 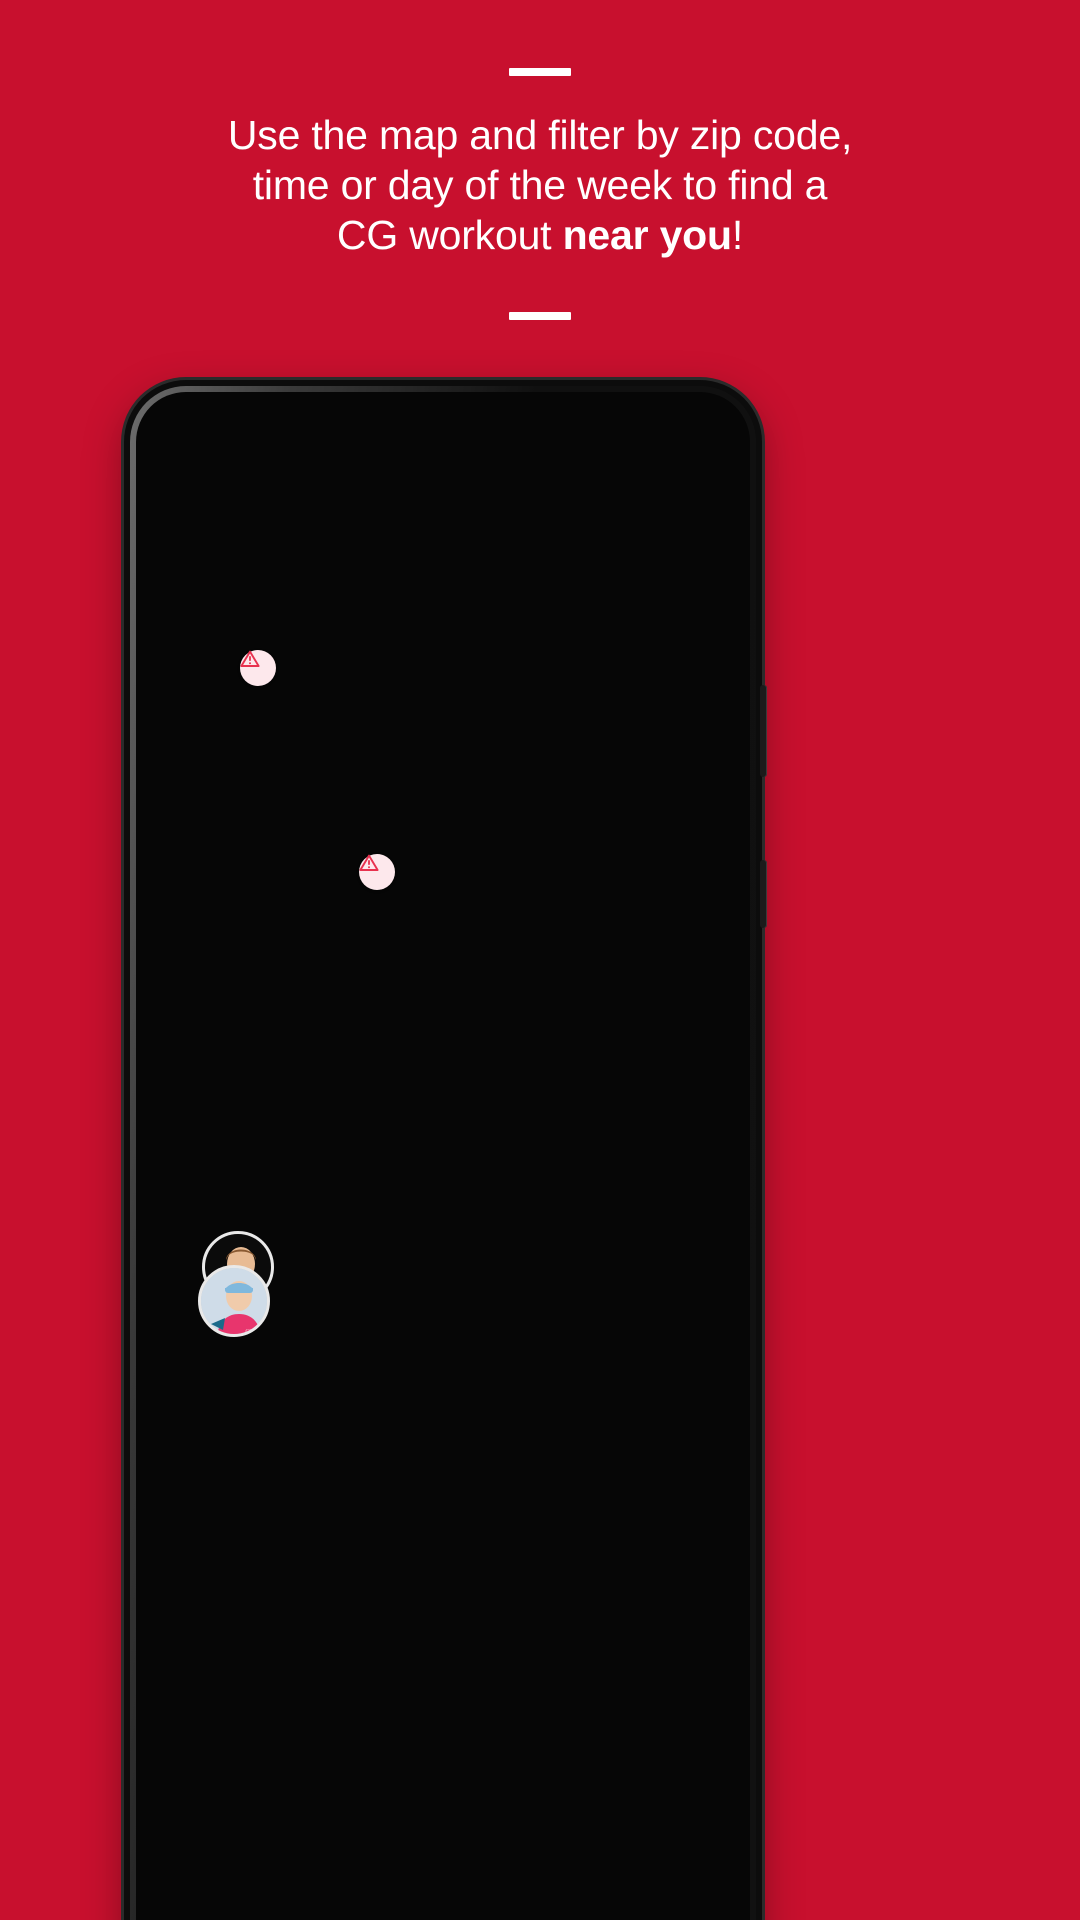 I want to click on user-location-dot, so click(x=425, y=918).